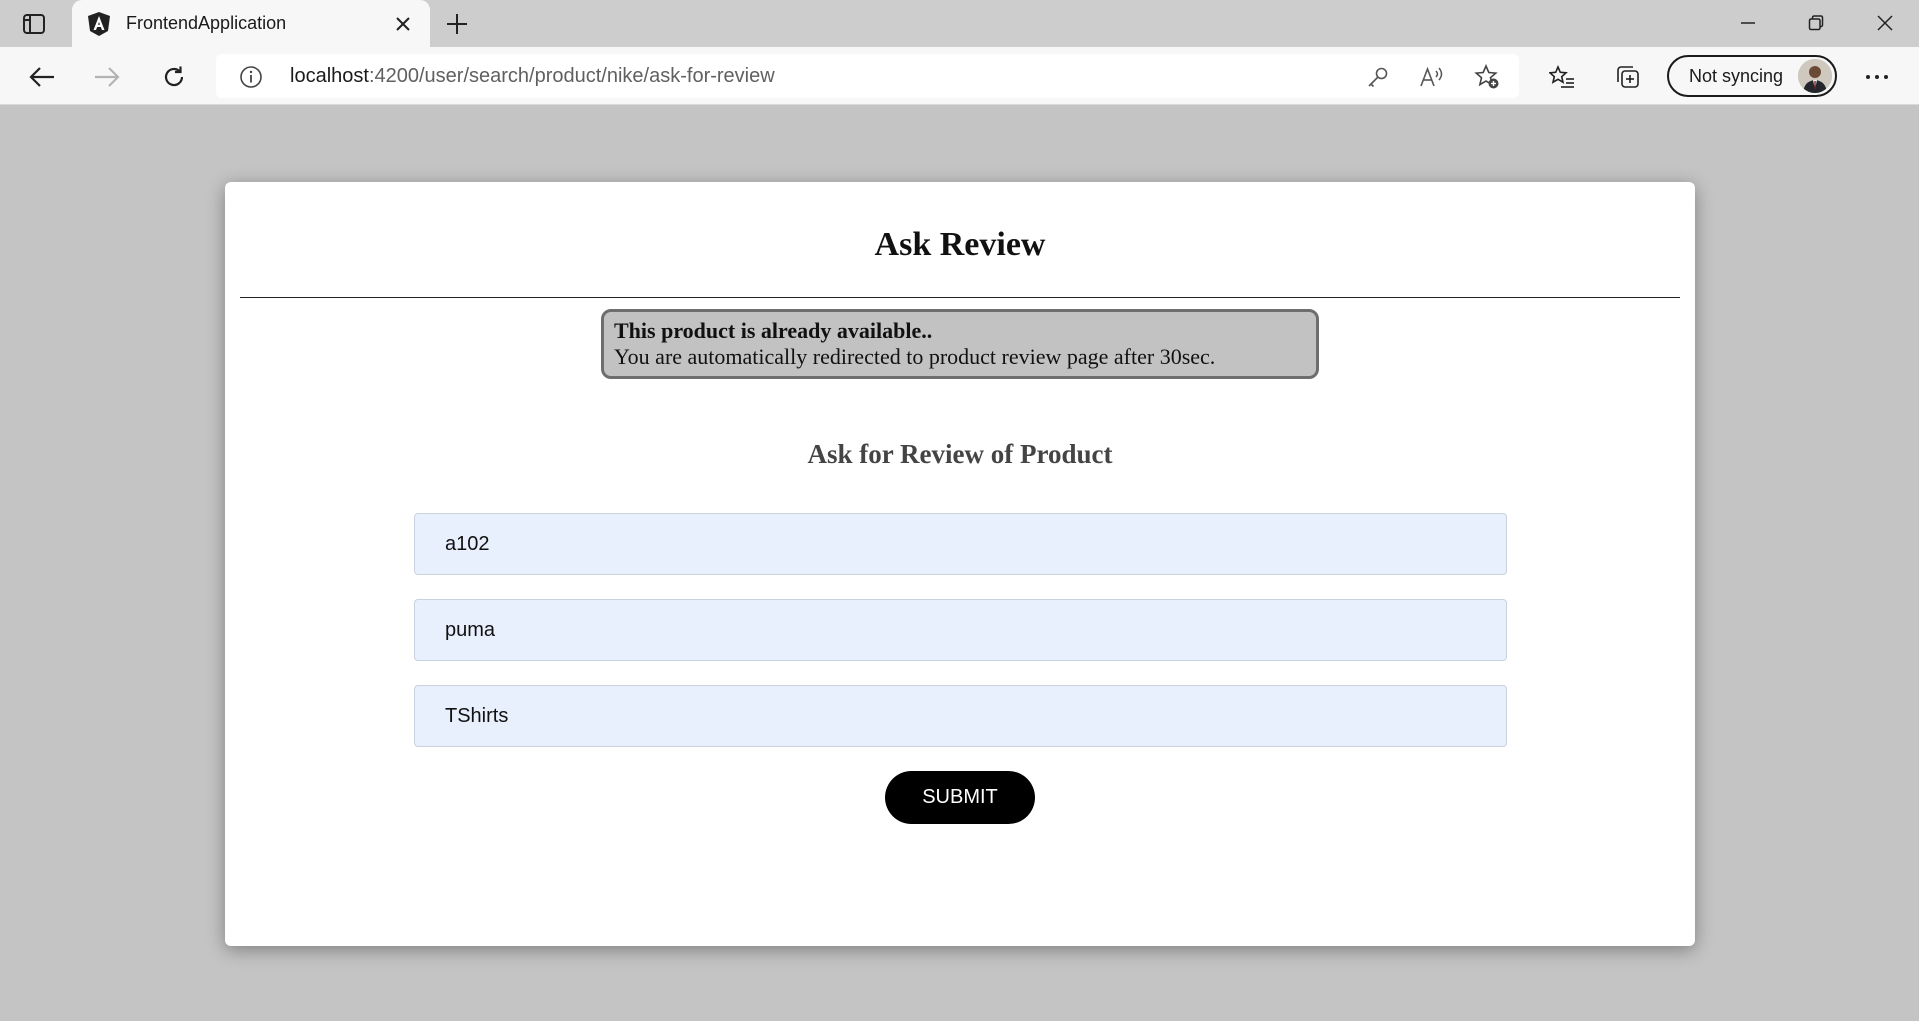 Image resolution: width=1919 pixels, height=1021 pixels. Describe the element at coordinates (1736, 75) in the screenshot. I see `profile-label: Not syncing` at that location.